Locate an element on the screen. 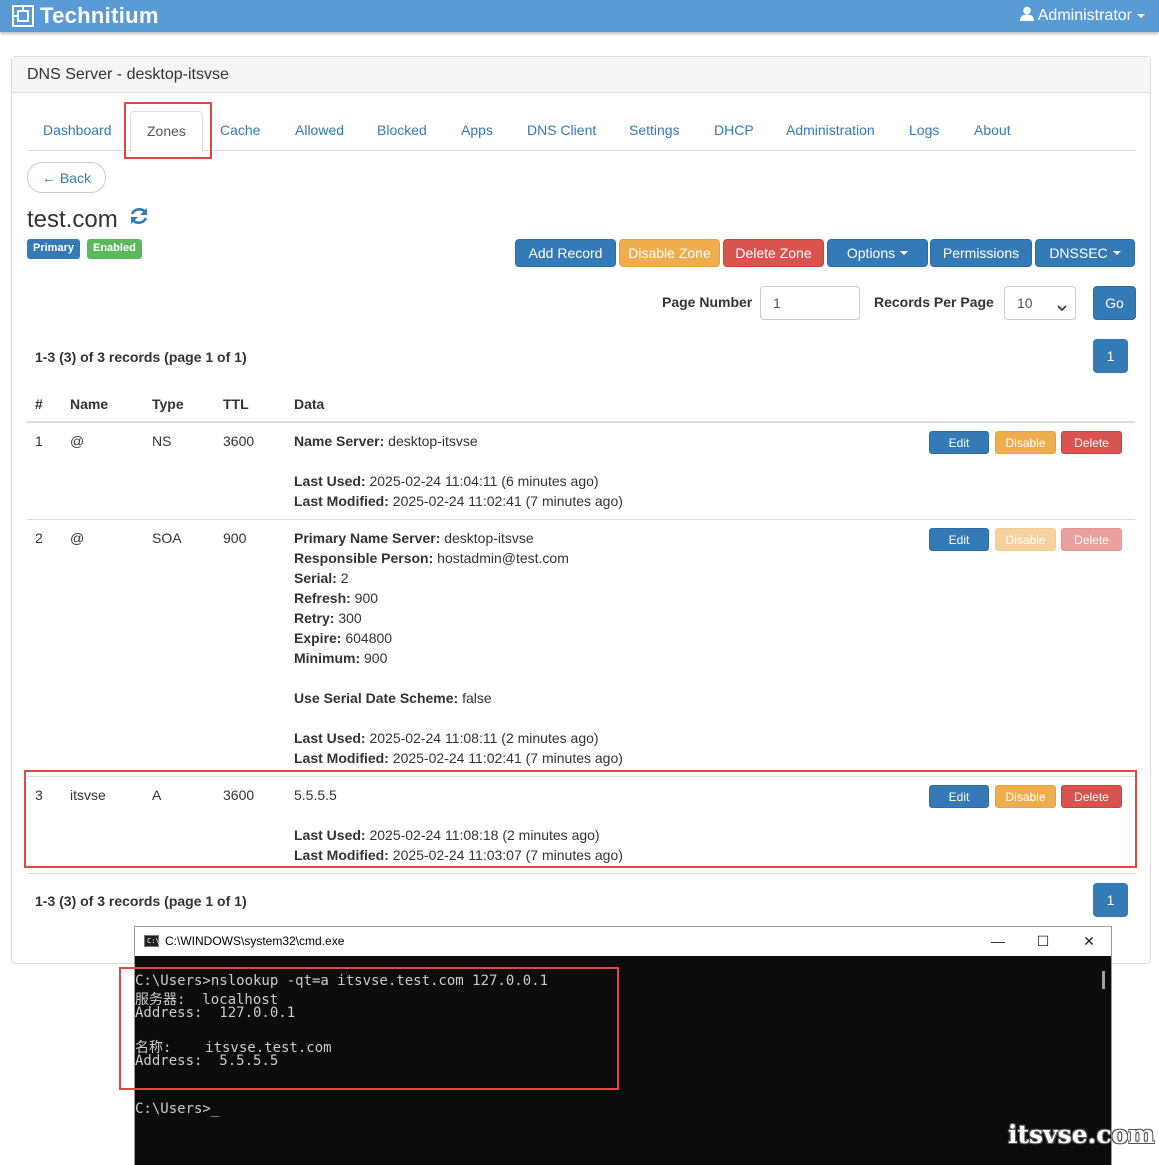 This screenshot has width=1159, height=1165. zone-type-badge: Primary is located at coordinates (53, 249).